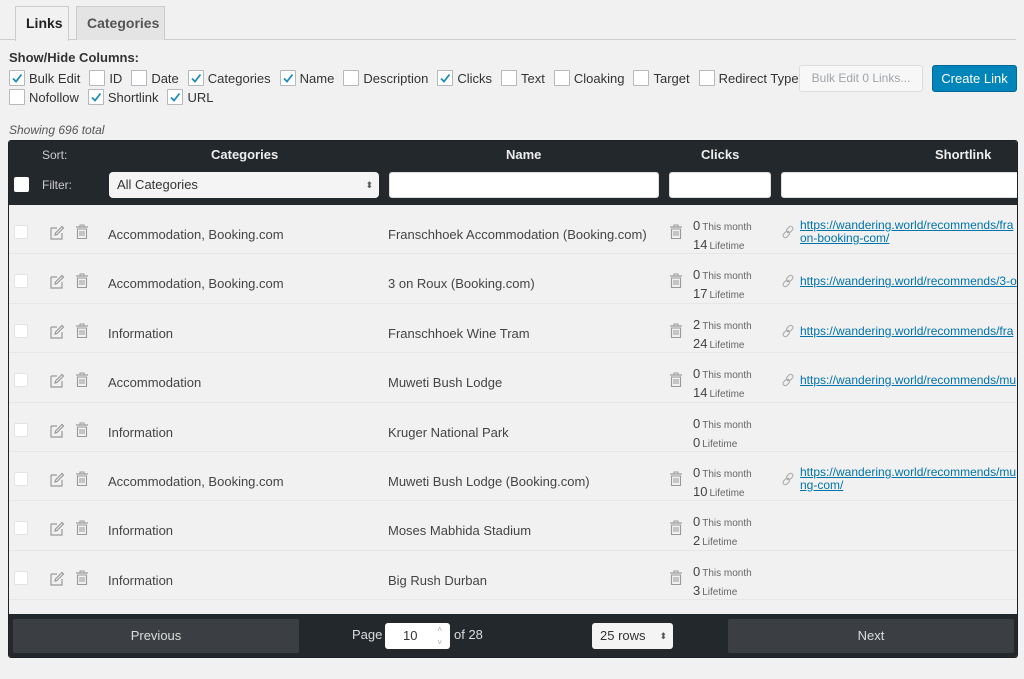 This screenshot has height=679, width=1024. What do you see at coordinates (229, 78) in the screenshot?
I see `column-toggle-categories: Categories` at bounding box center [229, 78].